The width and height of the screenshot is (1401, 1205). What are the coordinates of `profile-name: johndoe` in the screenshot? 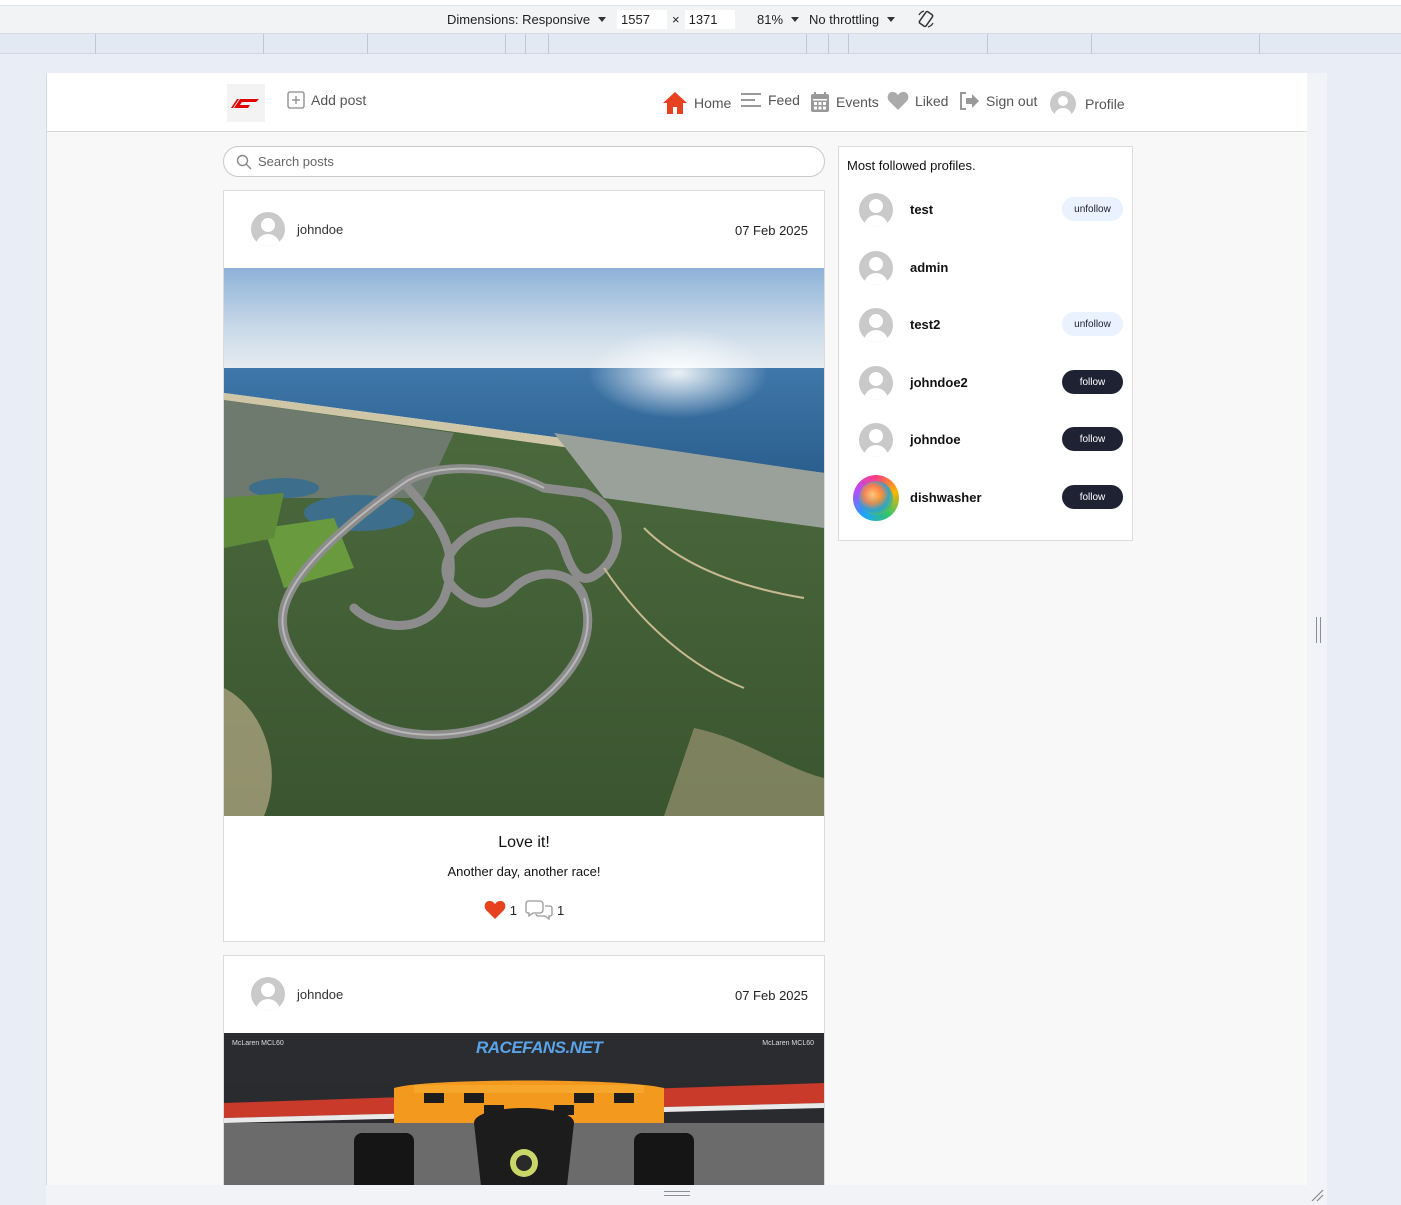 It's located at (935, 439).